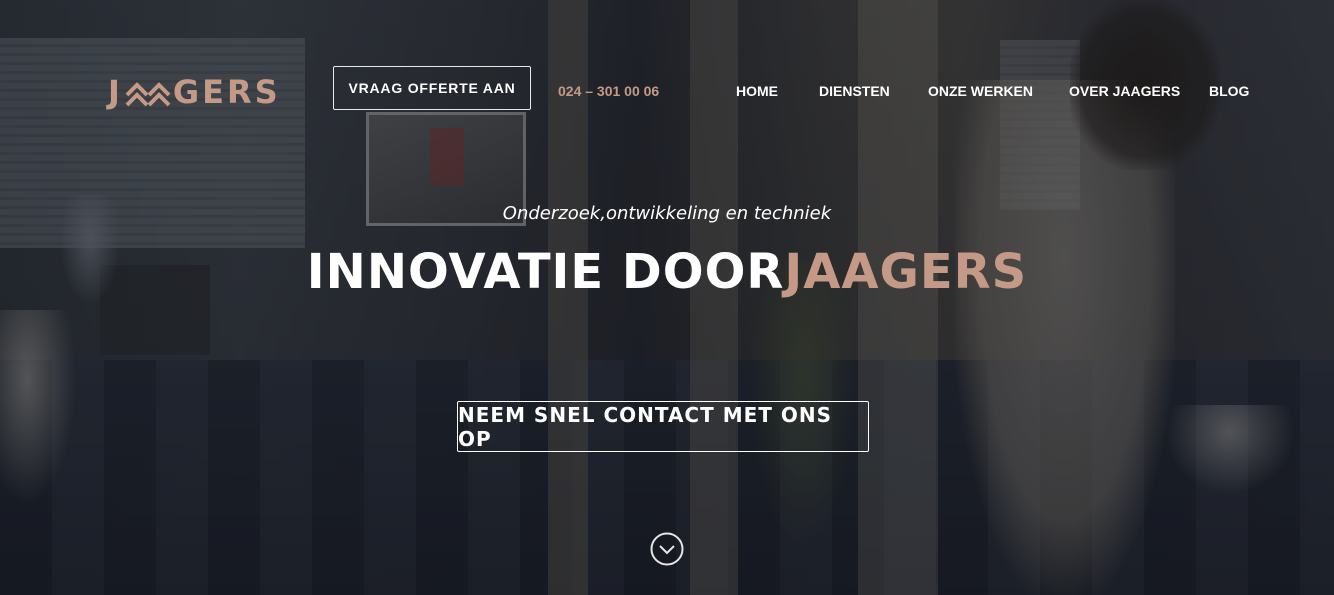 This screenshot has height=595, width=1334. I want to click on hero-headline-accent: JAAGERS, so click(906, 272).